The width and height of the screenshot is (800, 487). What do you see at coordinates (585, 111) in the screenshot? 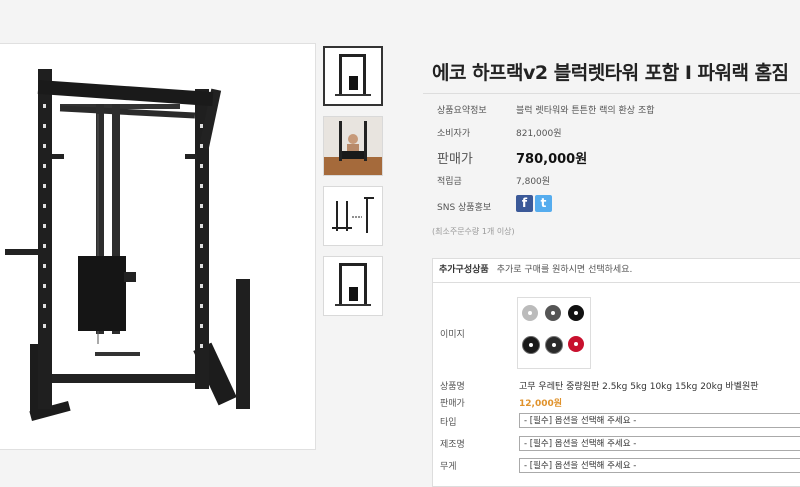
I see `summary-value: 블럭 렛타워와 튼튼한 랙의 환상 조합` at bounding box center [585, 111].